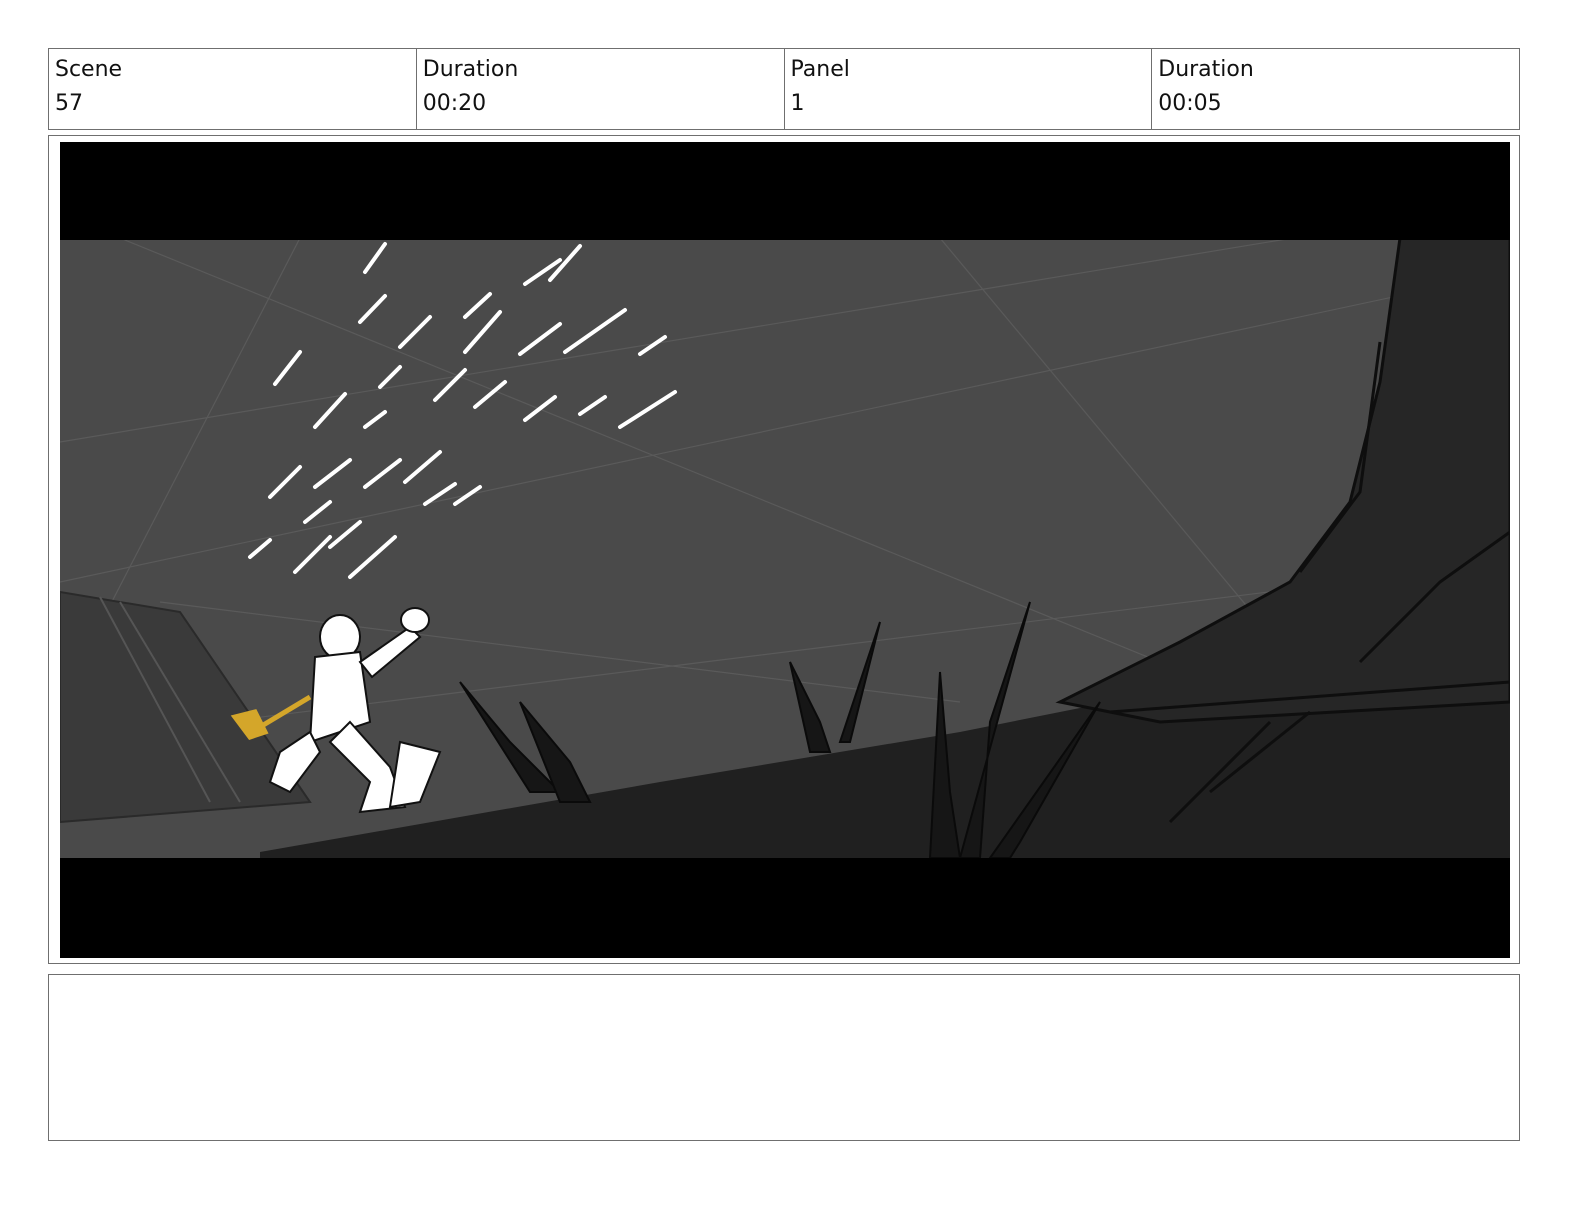 The image size is (1584, 1224). I want to click on panel-number: 1, so click(797, 103).